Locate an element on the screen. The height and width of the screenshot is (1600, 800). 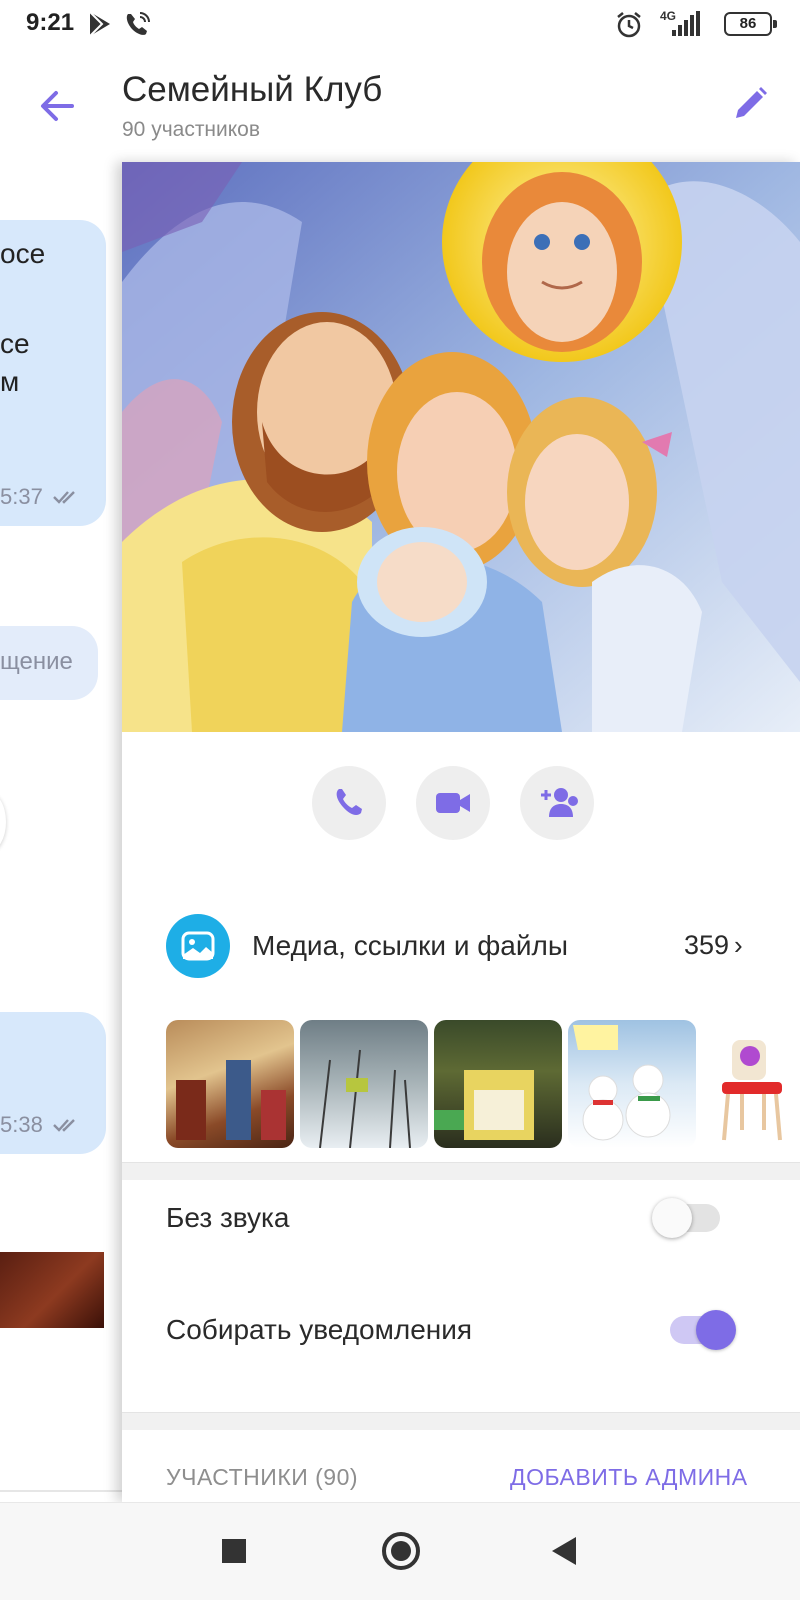
collect-notifications-label: Собирать уведомления is located at coordinates (319, 1329).